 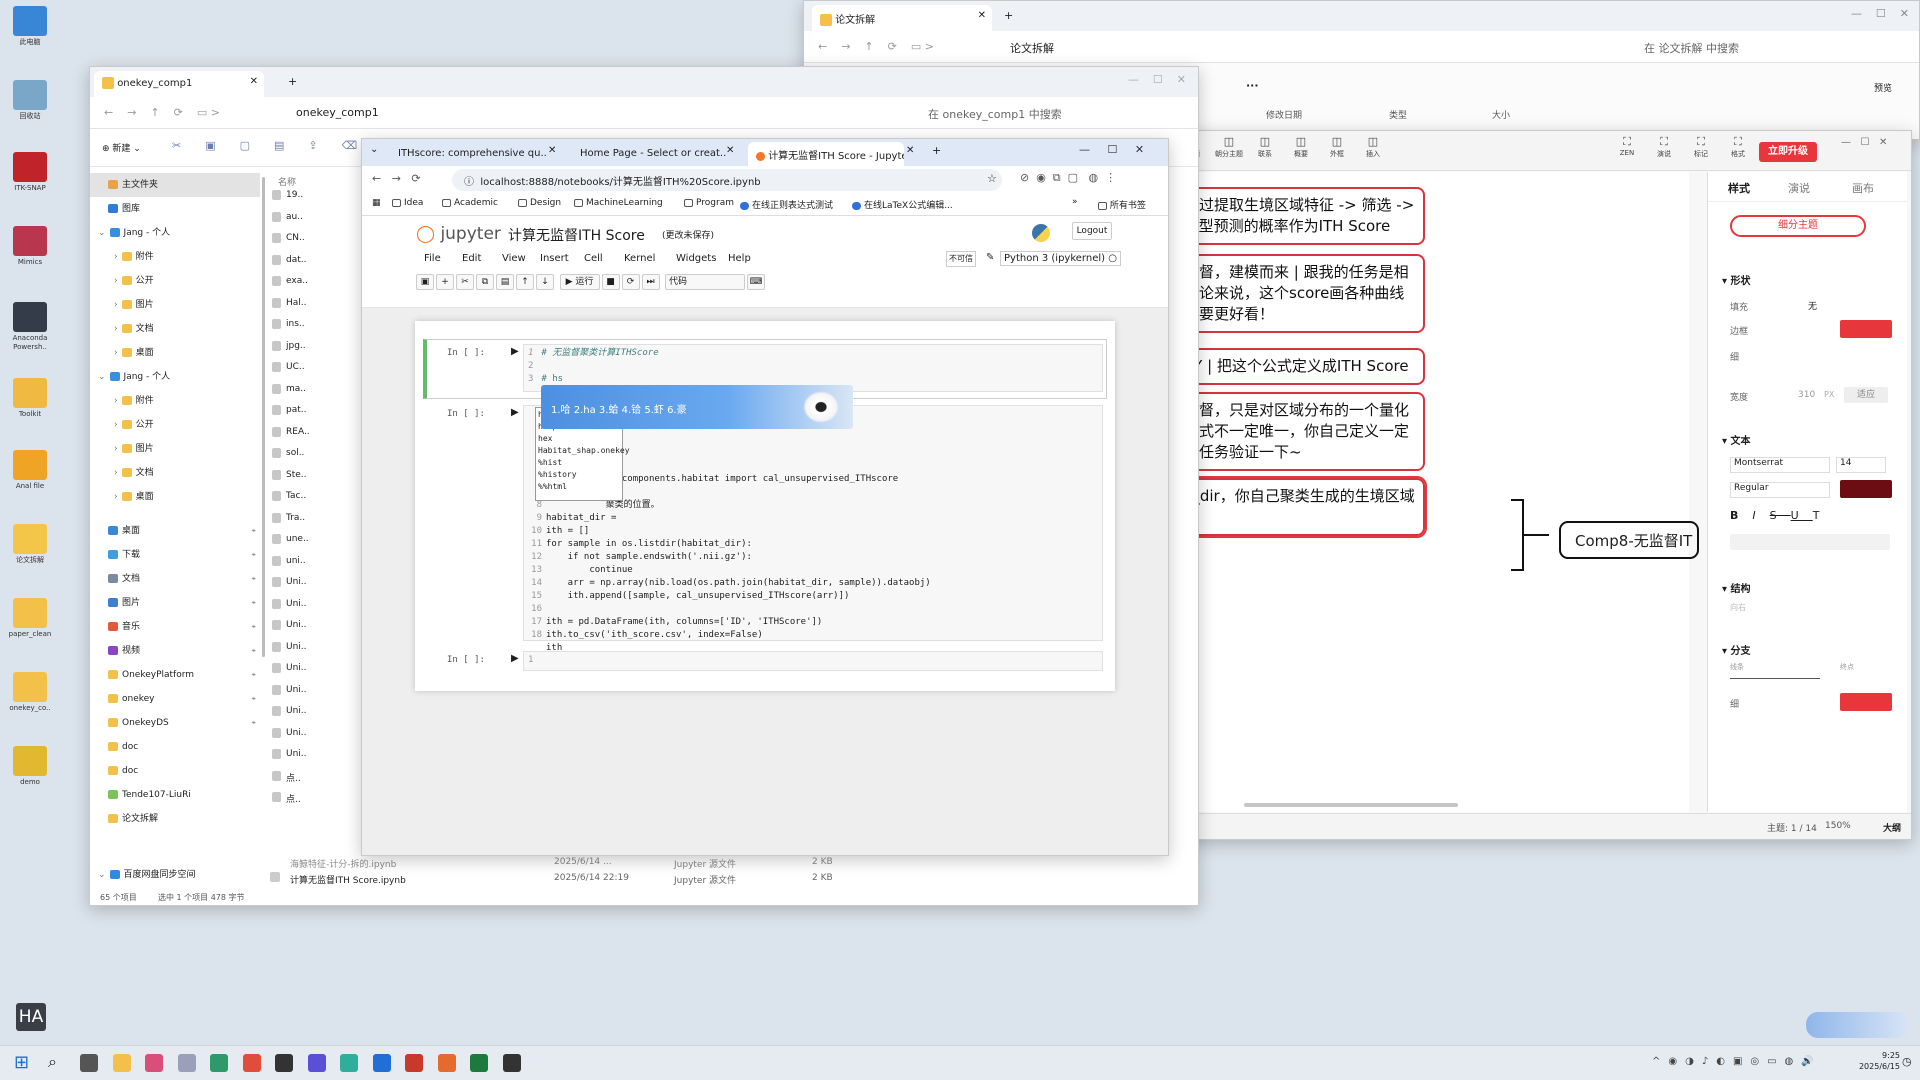 I want to click on section-text: ▾ 文本, so click(x=1736, y=439).